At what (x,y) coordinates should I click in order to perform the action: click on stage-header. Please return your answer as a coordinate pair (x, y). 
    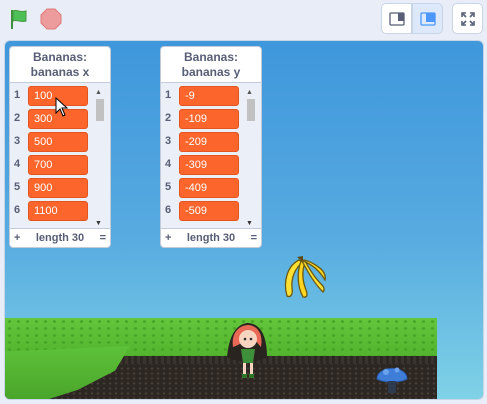
    Looking at the image, I should click on (243, 19).